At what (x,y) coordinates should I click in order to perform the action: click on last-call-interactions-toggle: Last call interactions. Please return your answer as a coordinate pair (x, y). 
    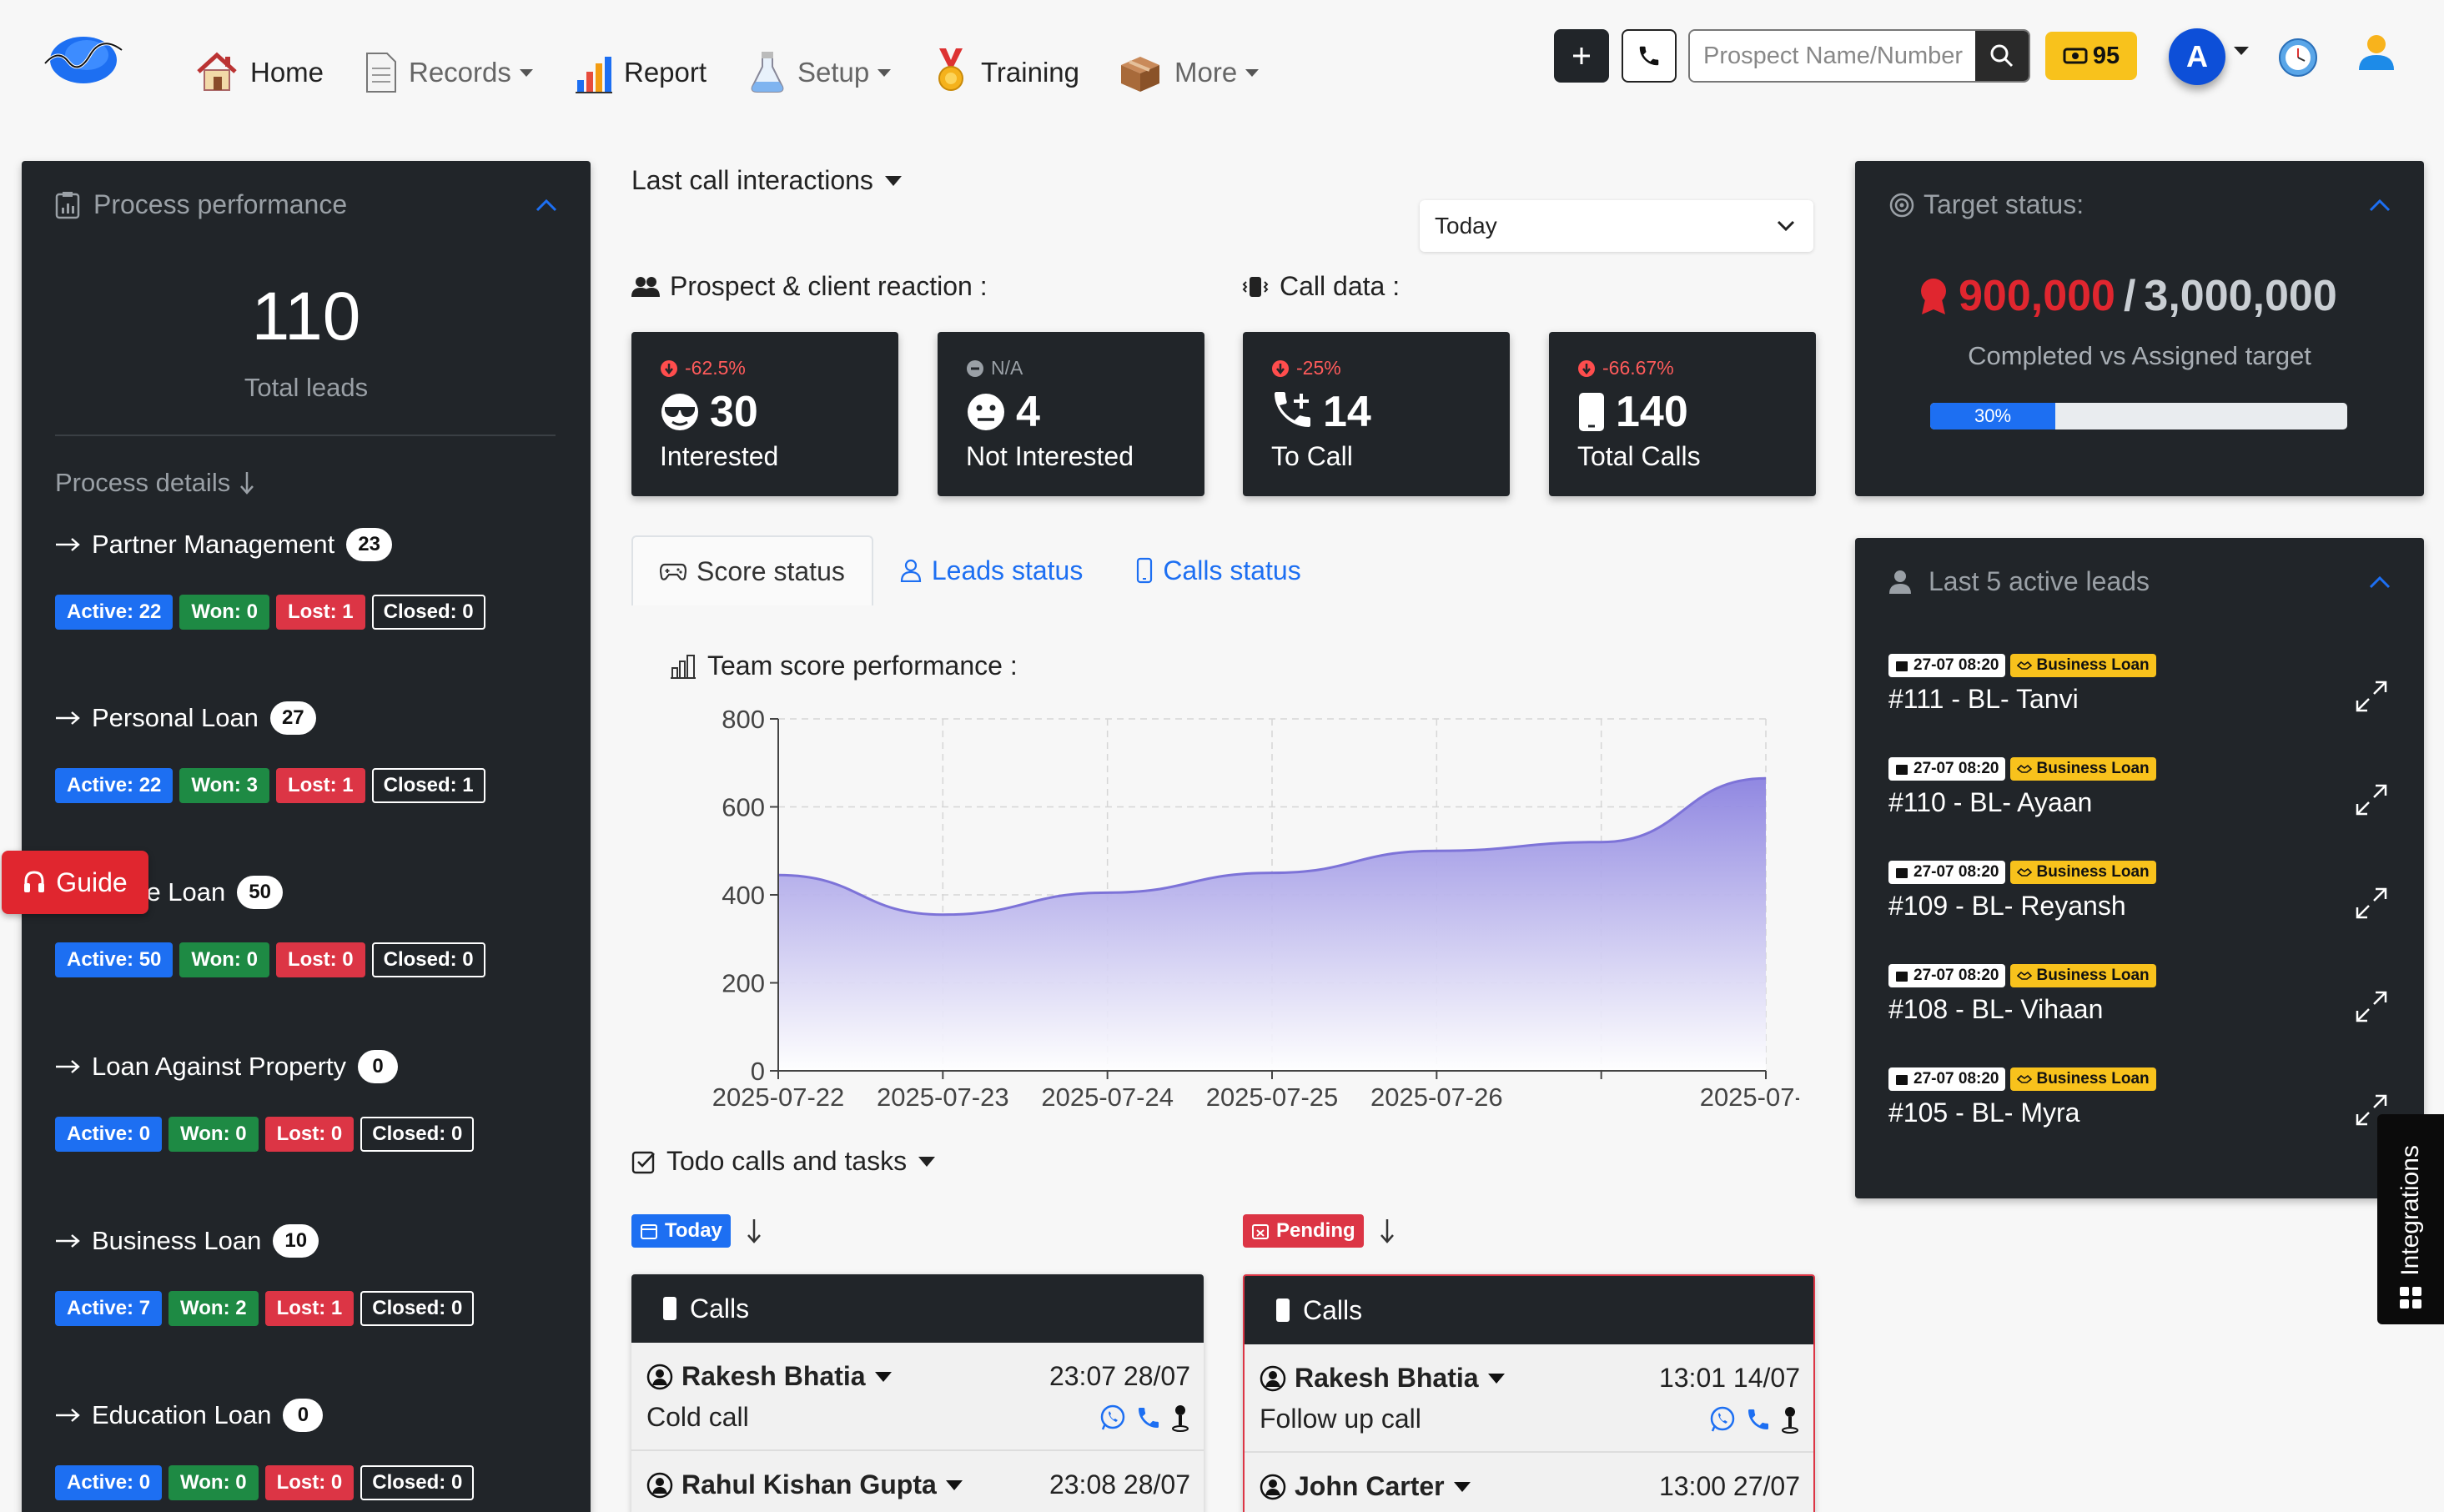
    Looking at the image, I should click on (767, 180).